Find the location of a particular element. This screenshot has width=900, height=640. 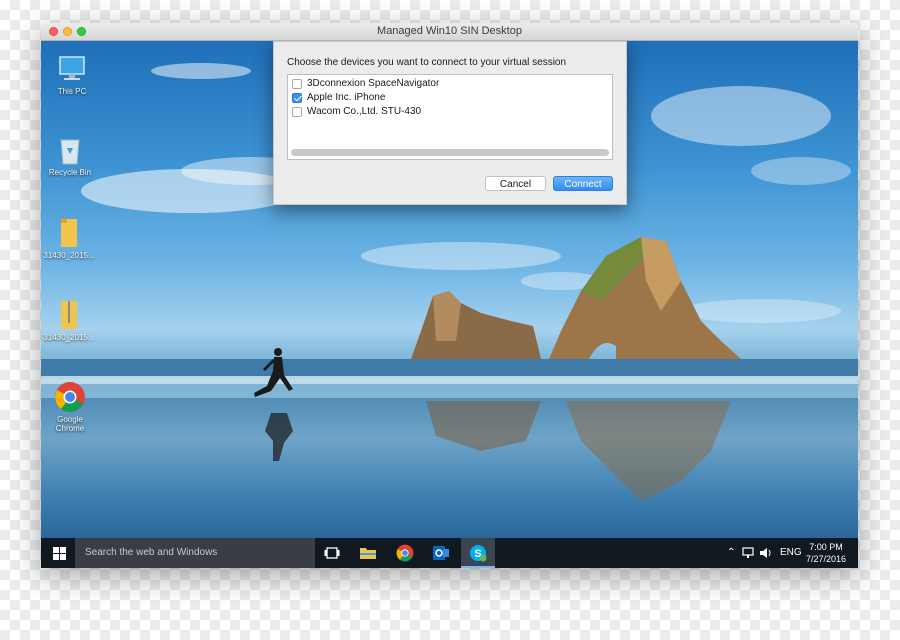

cancel-button: Cancel is located at coordinates (515, 183).